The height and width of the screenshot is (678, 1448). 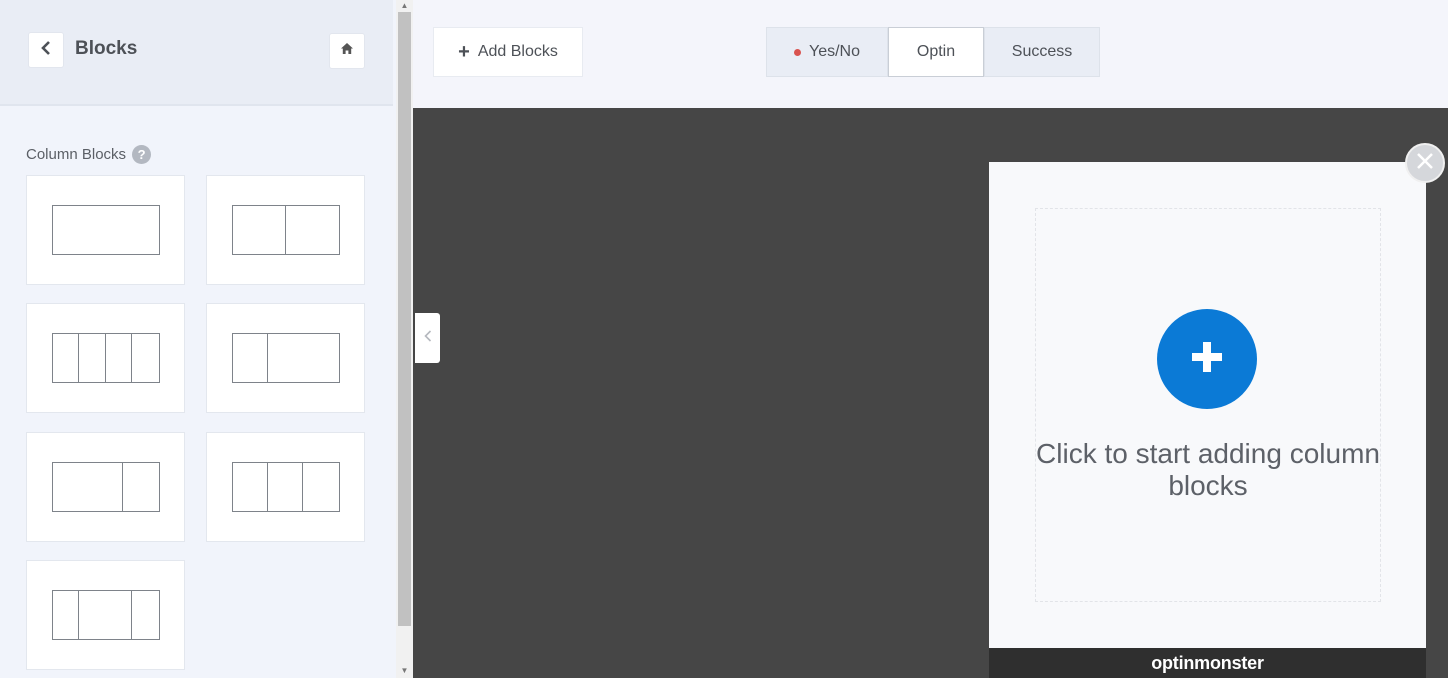 What do you see at coordinates (404, 671) in the screenshot?
I see `scroll-down-arrow-icon: ▼` at bounding box center [404, 671].